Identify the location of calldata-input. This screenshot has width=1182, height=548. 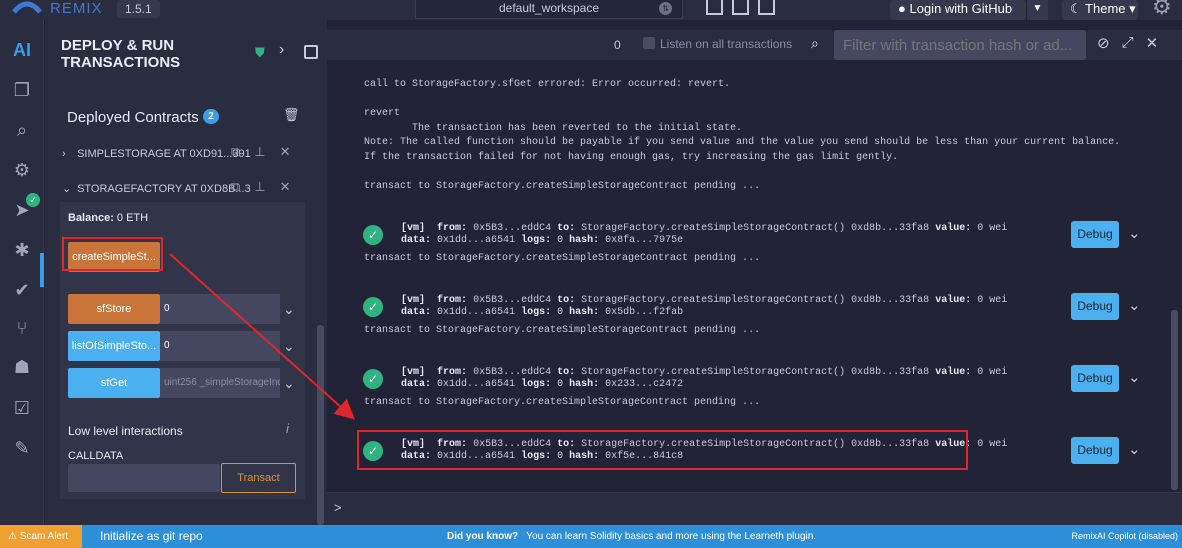
(144, 478).